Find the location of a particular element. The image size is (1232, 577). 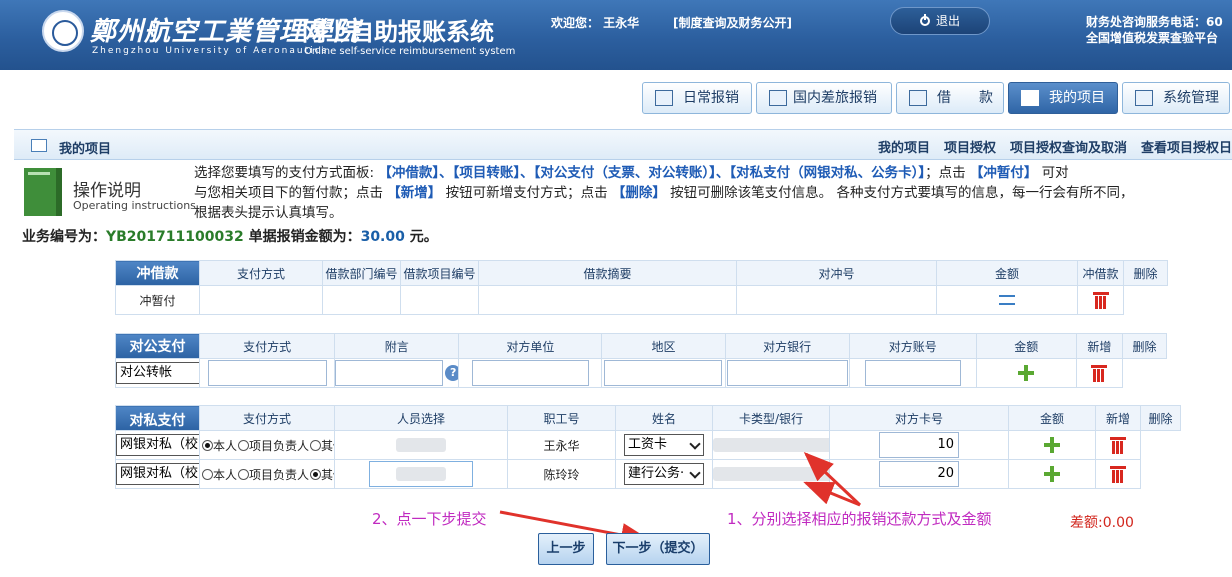

nav-loan: 借 款 is located at coordinates (950, 98).